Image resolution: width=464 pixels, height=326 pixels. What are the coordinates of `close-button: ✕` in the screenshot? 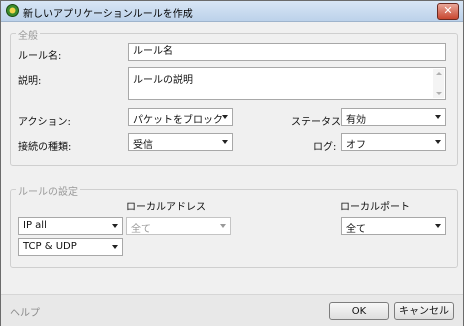 It's located at (448, 11).